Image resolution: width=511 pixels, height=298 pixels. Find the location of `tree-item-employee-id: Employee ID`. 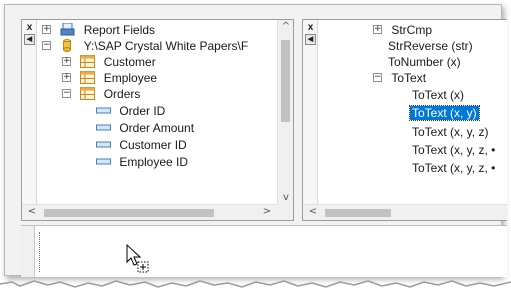

tree-item-employee-id: Employee ID is located at coordinates (142, 161).